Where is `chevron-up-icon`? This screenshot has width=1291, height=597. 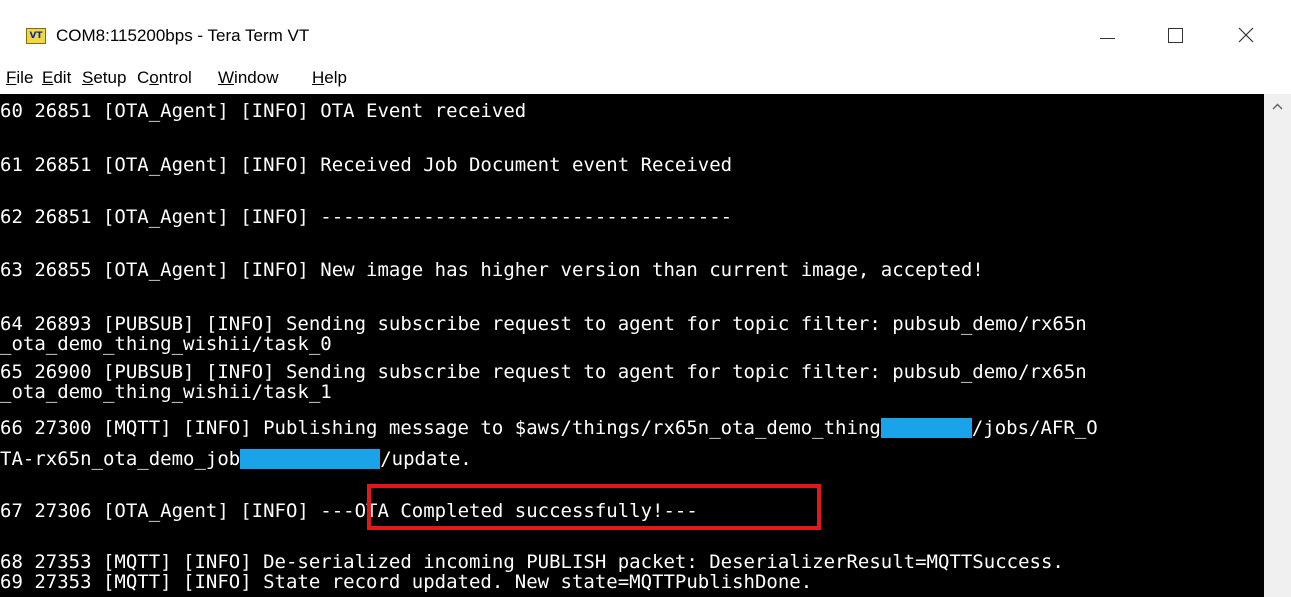 chevron-up-icon is located at coordinates (1277, 106).